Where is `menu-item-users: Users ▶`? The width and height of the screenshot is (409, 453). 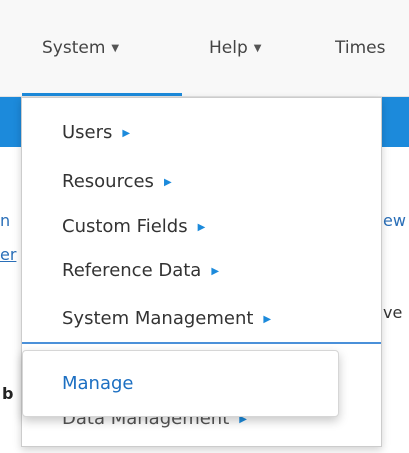
menu-item-users: Users ▶ is located at coordinates (96, 133).